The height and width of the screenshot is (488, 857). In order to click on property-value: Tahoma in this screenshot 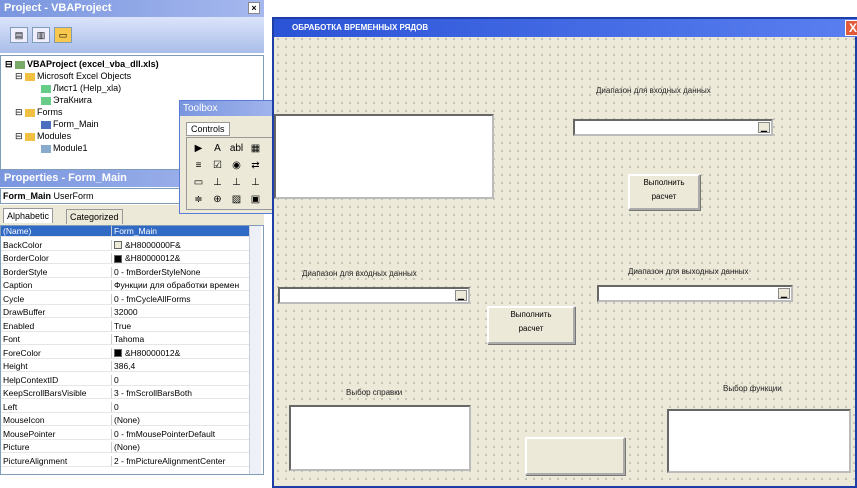, I will do `click(181, 339)`.